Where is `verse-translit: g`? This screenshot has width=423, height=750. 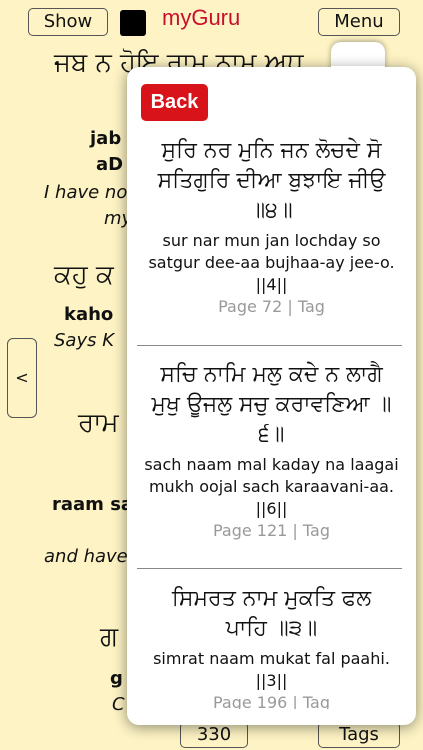
verse-translit: g is located at coordinates (116, 678).